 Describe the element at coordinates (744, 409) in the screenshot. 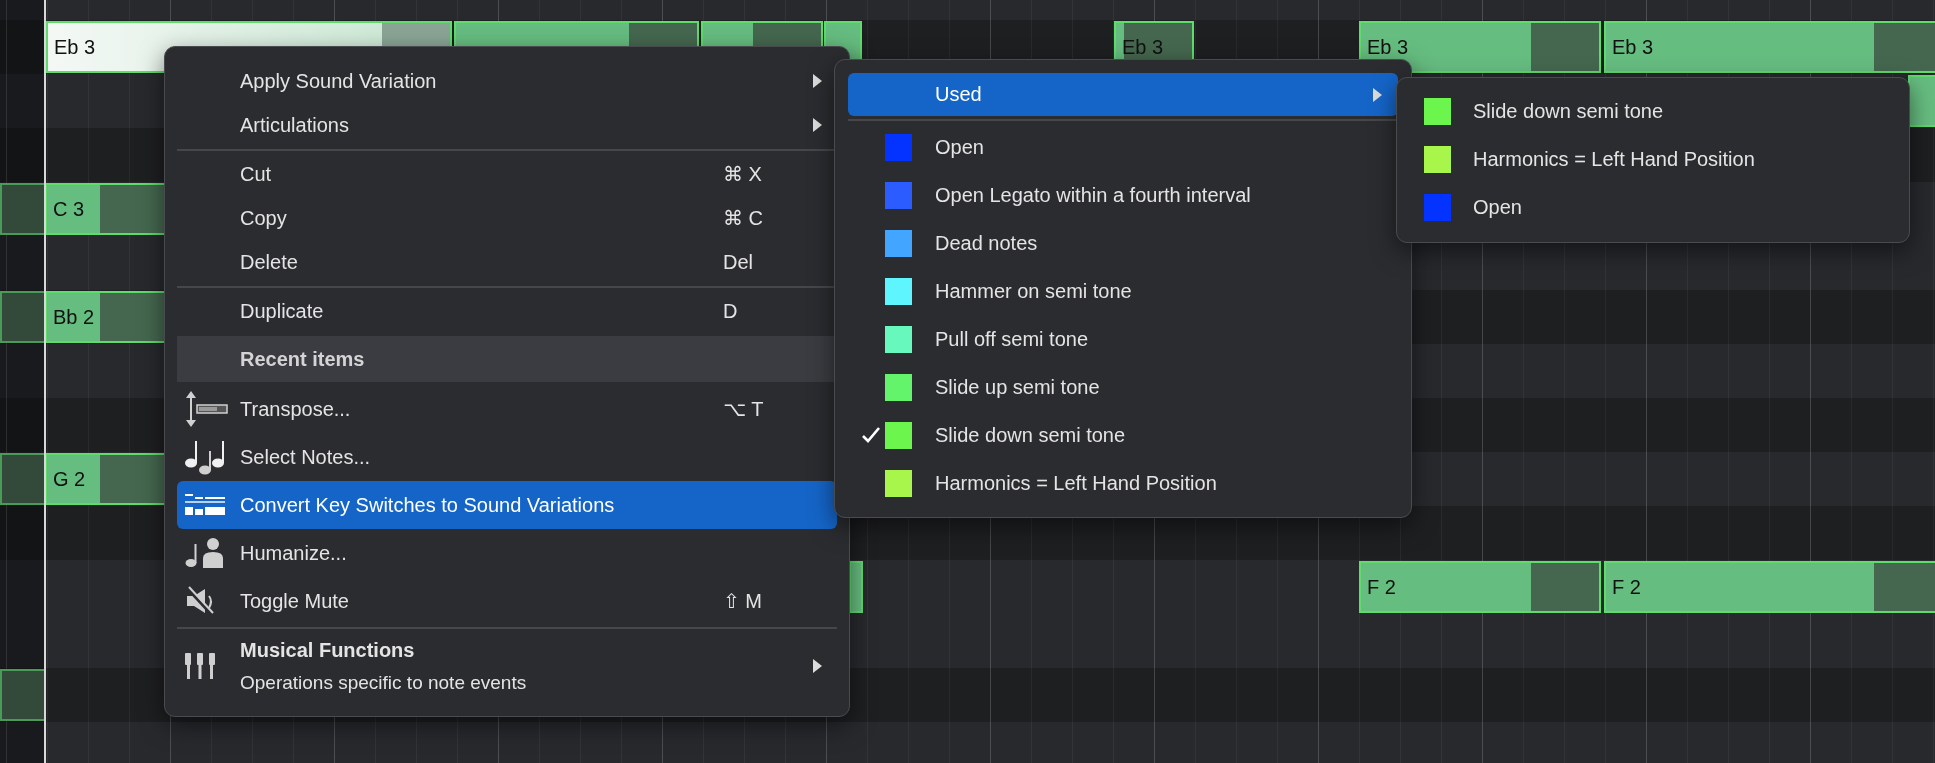

I see `shortcut-label: ⌥ T` at that location.